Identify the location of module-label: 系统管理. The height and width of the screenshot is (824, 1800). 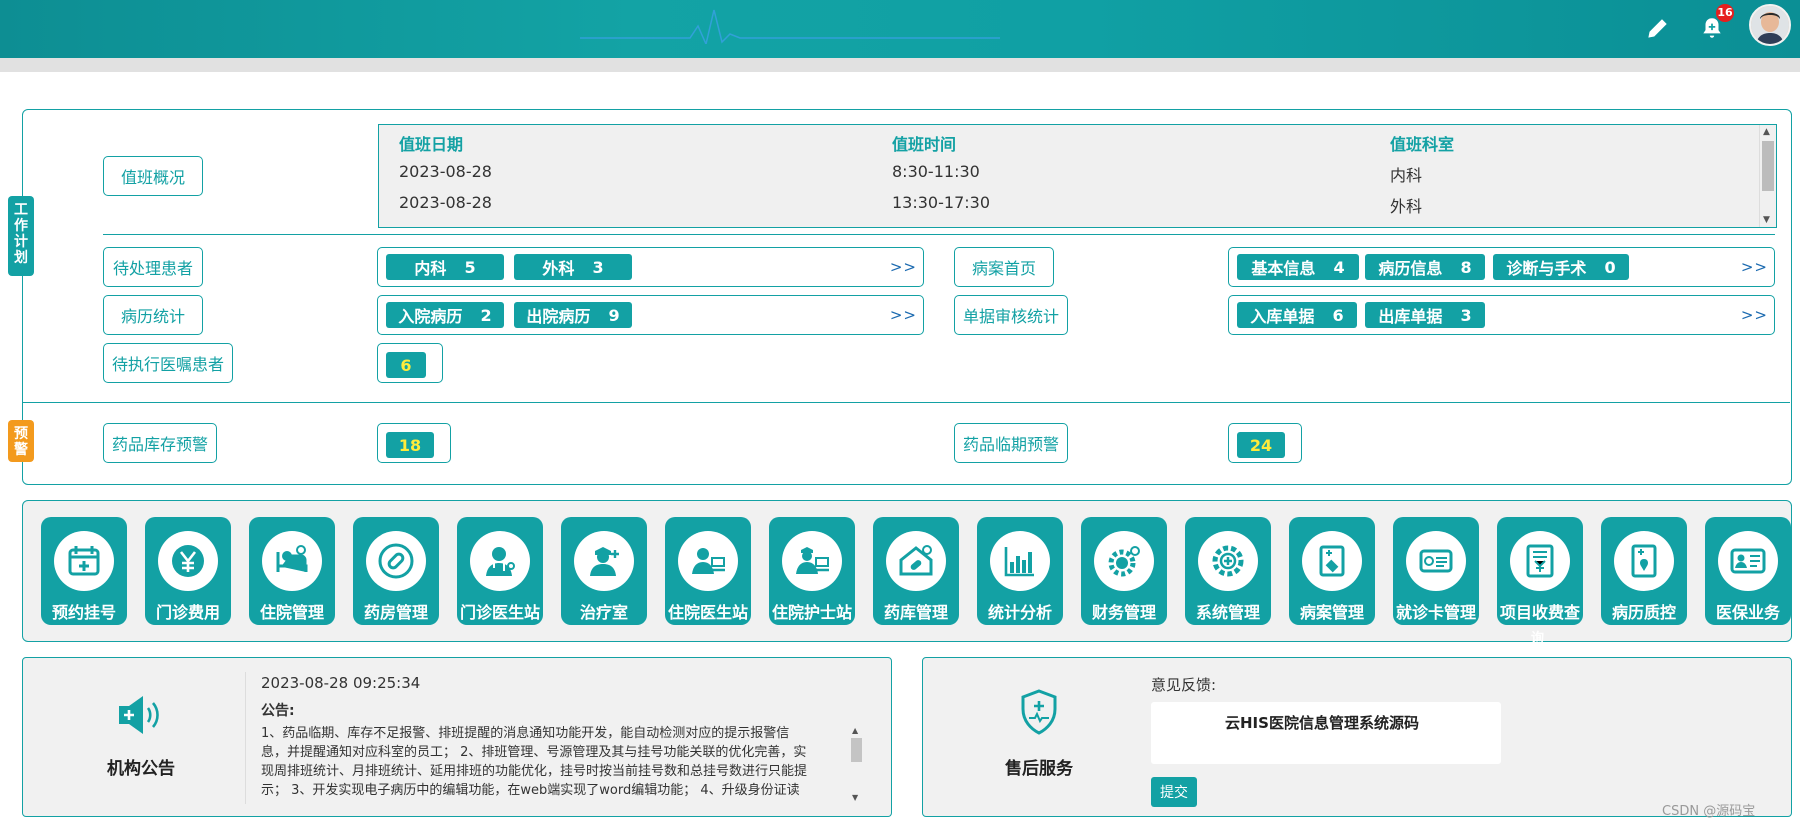
(1227, 612).